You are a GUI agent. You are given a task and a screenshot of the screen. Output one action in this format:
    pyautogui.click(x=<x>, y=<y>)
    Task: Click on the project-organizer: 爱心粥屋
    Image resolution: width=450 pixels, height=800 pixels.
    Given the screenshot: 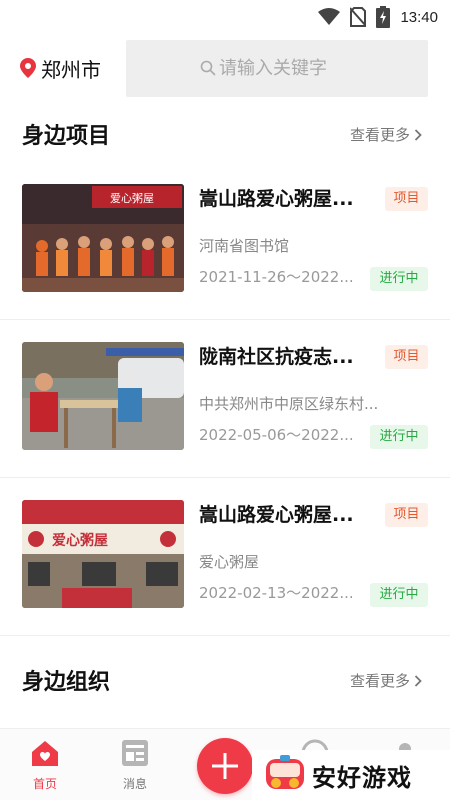 What is the action you would take?
    pyautogui.click(x=229, y=562)
    